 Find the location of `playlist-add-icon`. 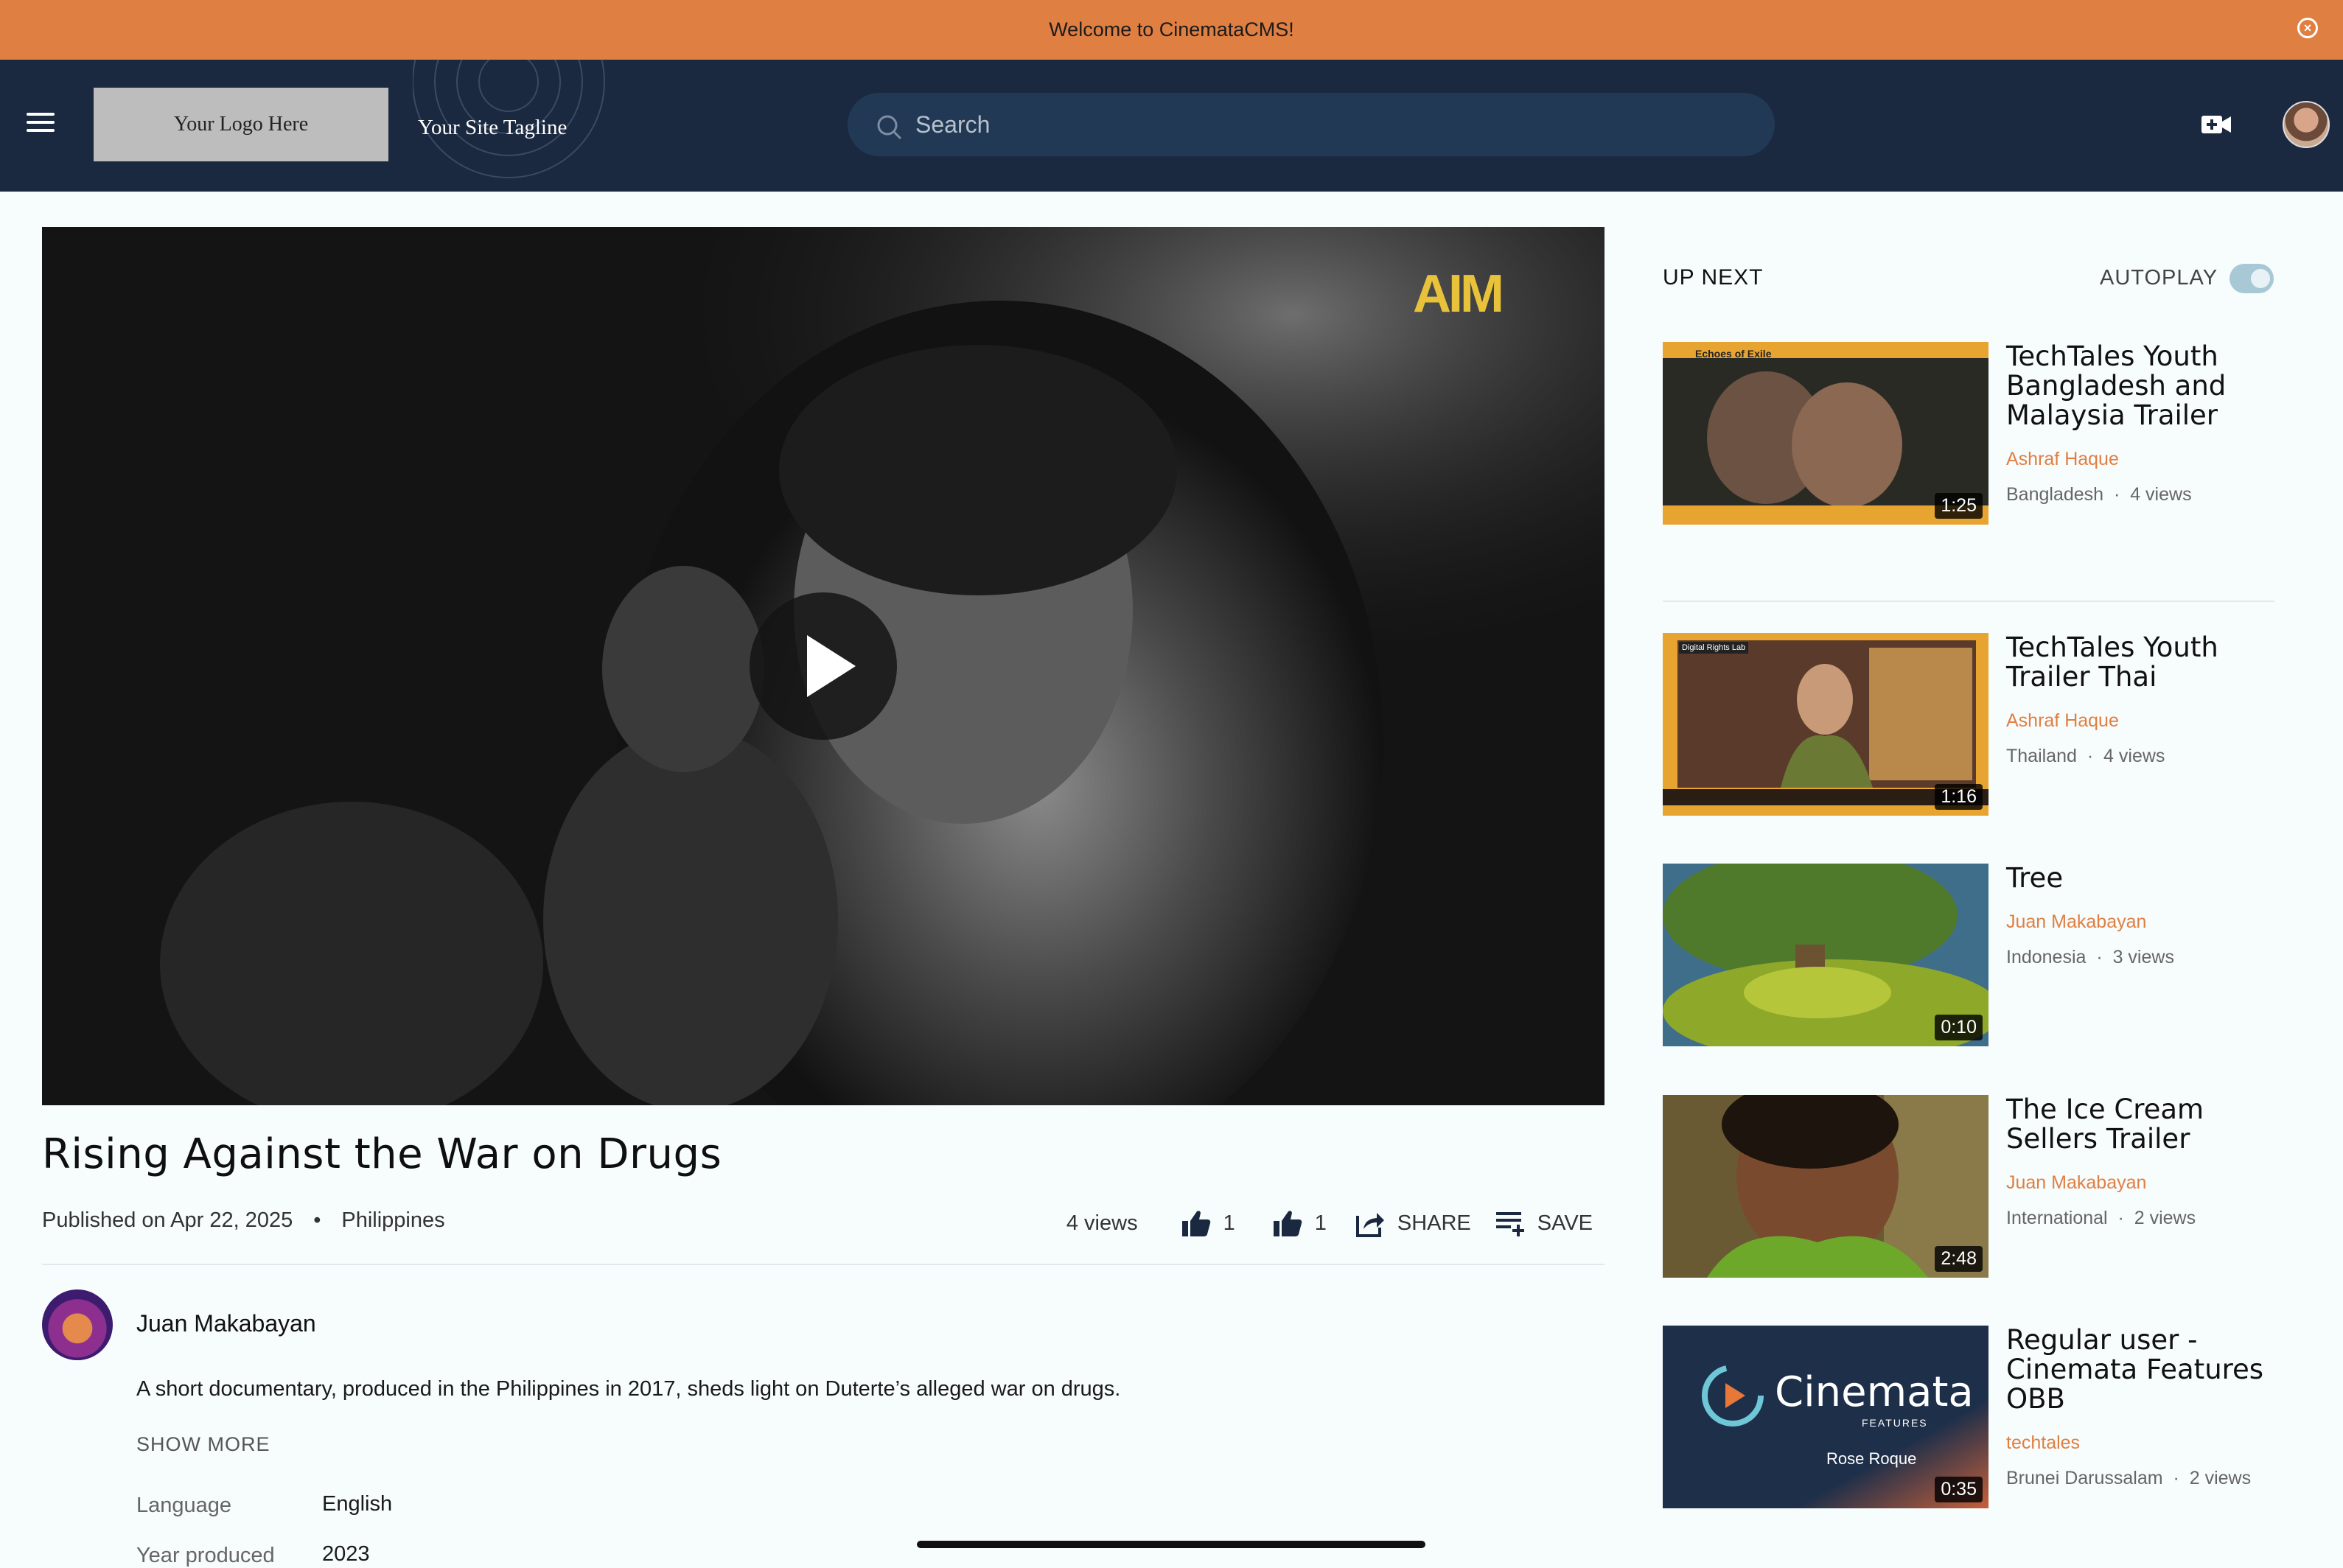

playlist-add-icon is located at coordinates (1509, 1224).